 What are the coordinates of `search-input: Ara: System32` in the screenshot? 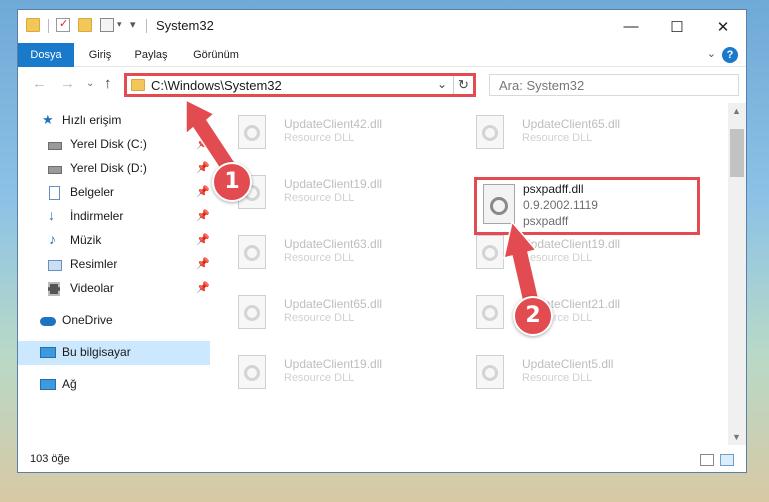 It's located at (614, 85).